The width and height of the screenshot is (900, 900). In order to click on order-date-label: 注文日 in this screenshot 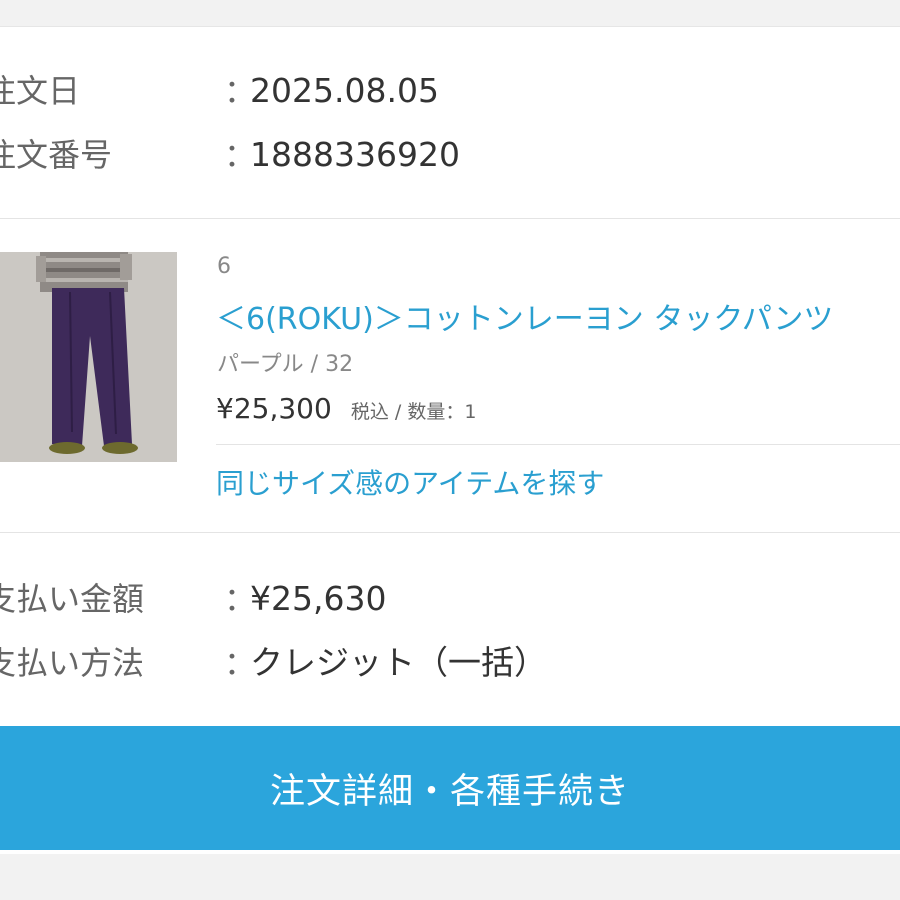, I will do `click(40, 91)`.